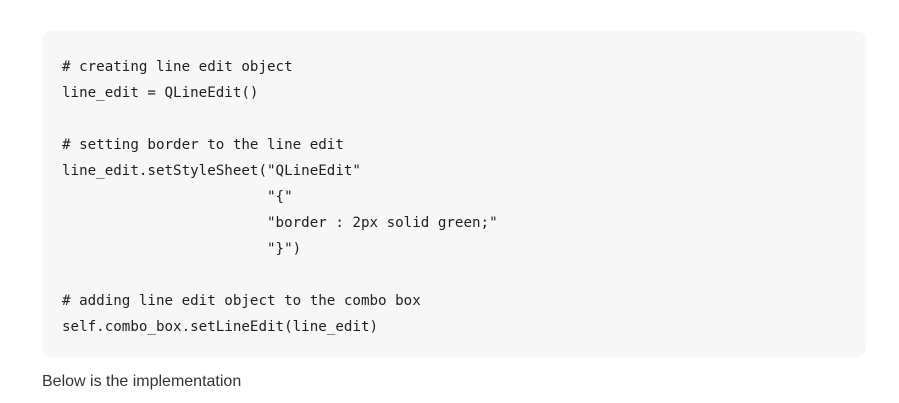  Describe the element at coordinates (160, 93) in the screenshot. I see `code-line: line_edit = QLineEdit()` at that location.